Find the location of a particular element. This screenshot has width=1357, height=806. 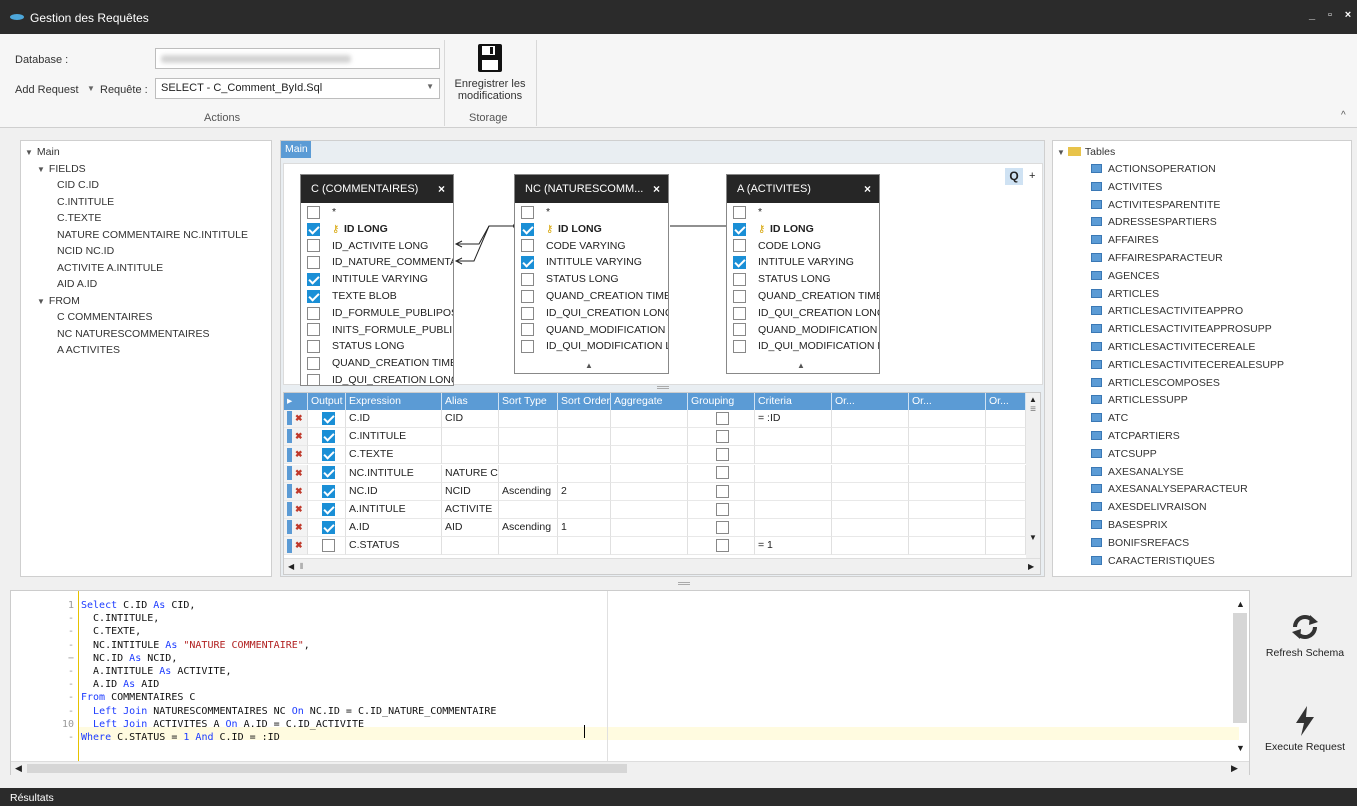

table-field-row: ID_QUI_MODIFICATION L is located at coordinates (594, 347).